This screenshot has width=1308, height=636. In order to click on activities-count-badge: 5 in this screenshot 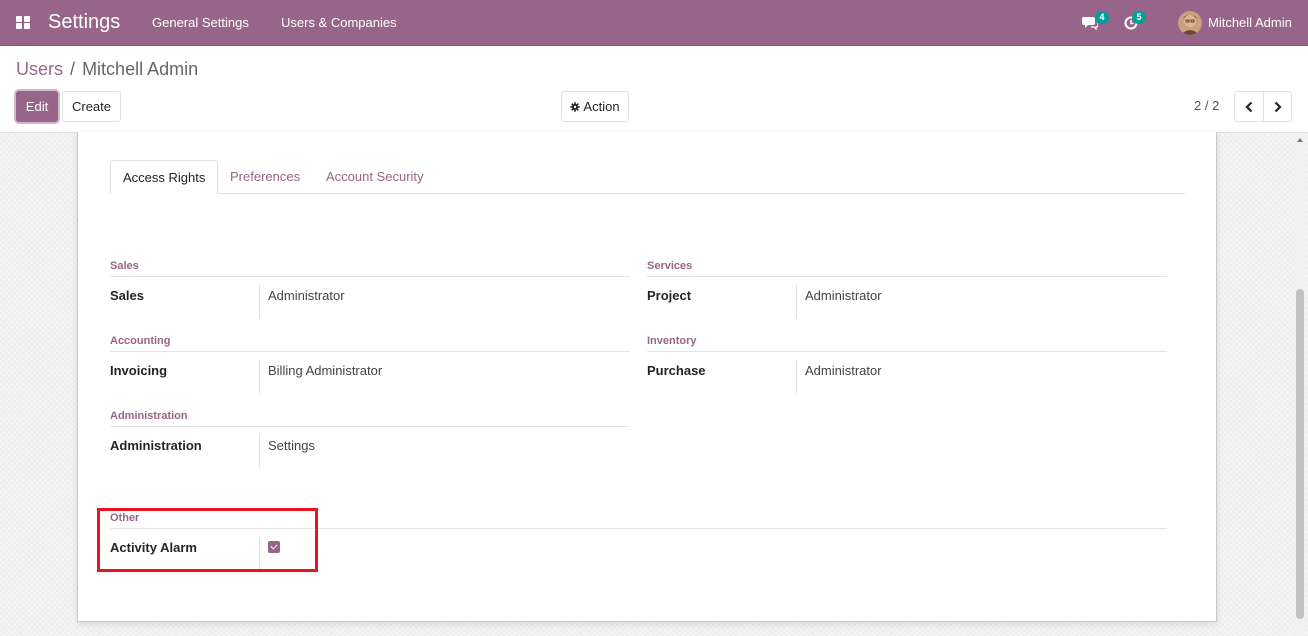, I will do `click(1139, 17)`.